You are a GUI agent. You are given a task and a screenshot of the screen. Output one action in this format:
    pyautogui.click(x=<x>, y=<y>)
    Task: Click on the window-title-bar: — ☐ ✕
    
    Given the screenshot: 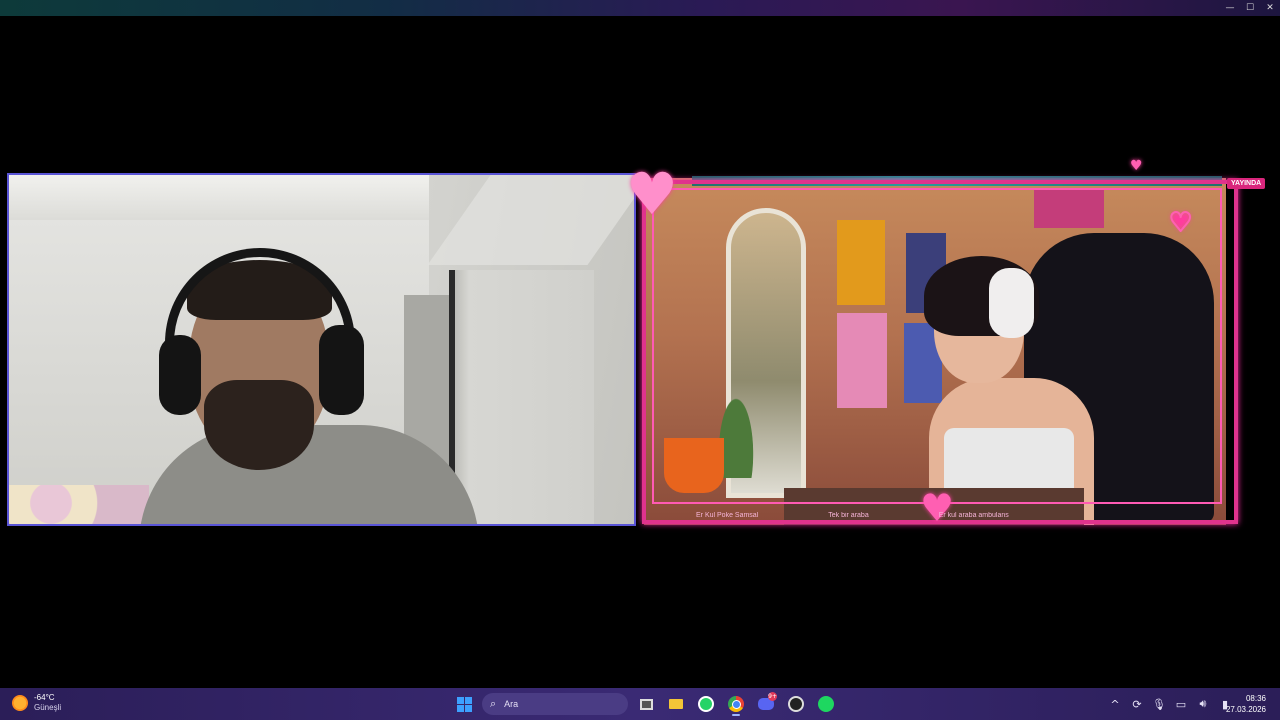 What is the action you would take?
    pyautogui.click(x=640, y=8)
    